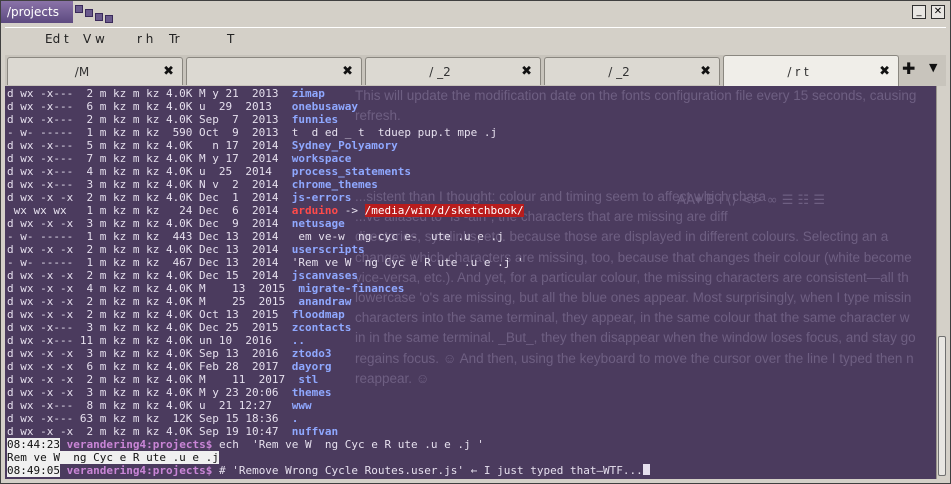 The height and width of the screenshot is (484, 951). I want to click on listing-dir-name: stl, so click(308, 379).